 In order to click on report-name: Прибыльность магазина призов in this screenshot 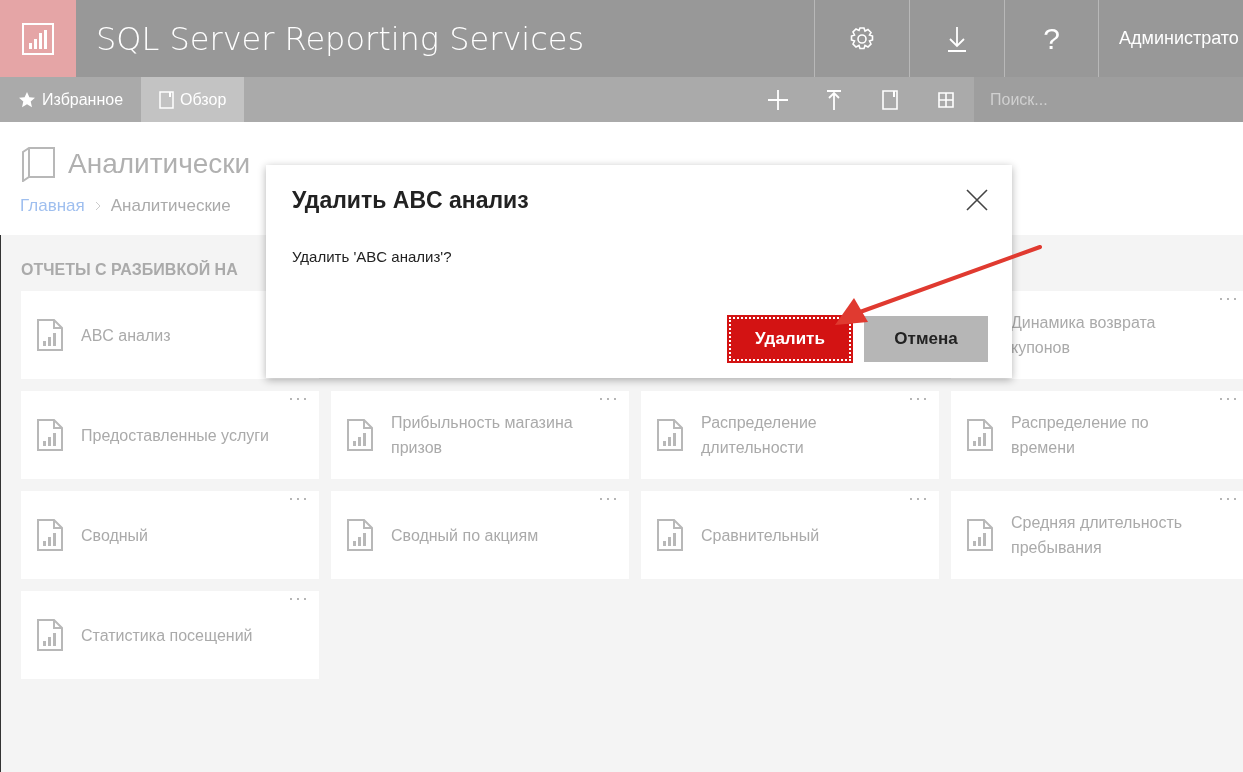, I will do `click(482, 435)`.